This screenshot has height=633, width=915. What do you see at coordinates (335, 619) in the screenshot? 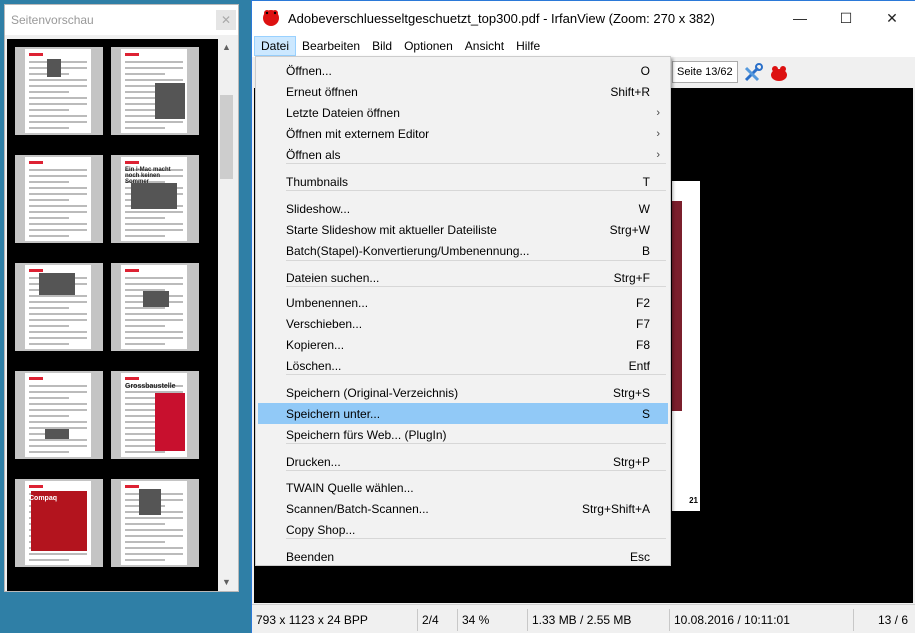
I see `status-dimensions: 793 x 1123 x 24 BPP` at bounding box center [335, 619].